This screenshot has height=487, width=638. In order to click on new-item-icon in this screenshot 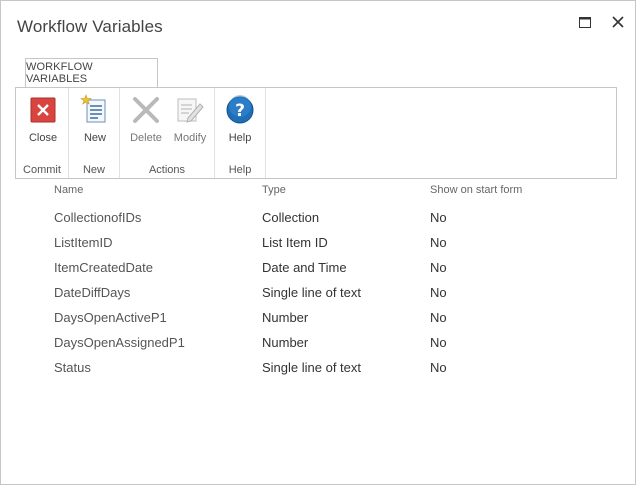, I will do `click(93, 108)`.